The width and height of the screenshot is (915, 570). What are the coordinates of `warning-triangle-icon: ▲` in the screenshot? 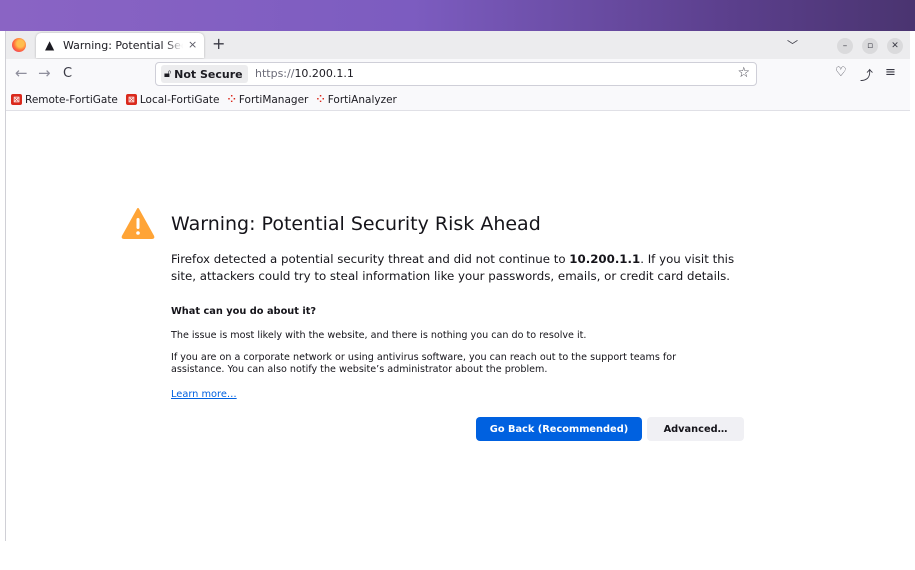 It's located at (50, 45).